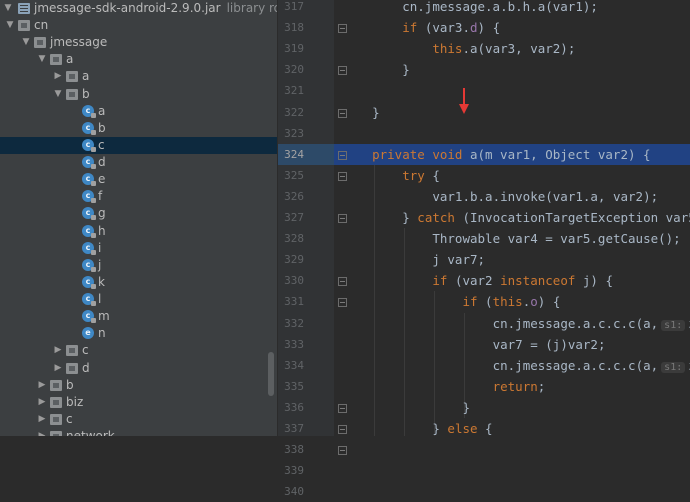  I want to click on gutter-line: 326, so click(306, 196).